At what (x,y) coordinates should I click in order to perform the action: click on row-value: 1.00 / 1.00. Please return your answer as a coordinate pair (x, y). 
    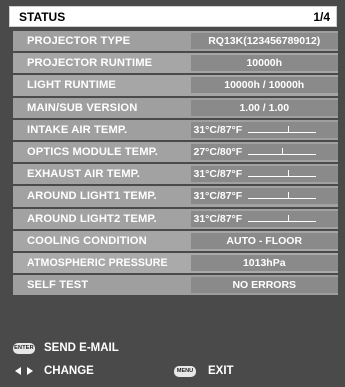
    Looking at the image, I should click on (264, 107).